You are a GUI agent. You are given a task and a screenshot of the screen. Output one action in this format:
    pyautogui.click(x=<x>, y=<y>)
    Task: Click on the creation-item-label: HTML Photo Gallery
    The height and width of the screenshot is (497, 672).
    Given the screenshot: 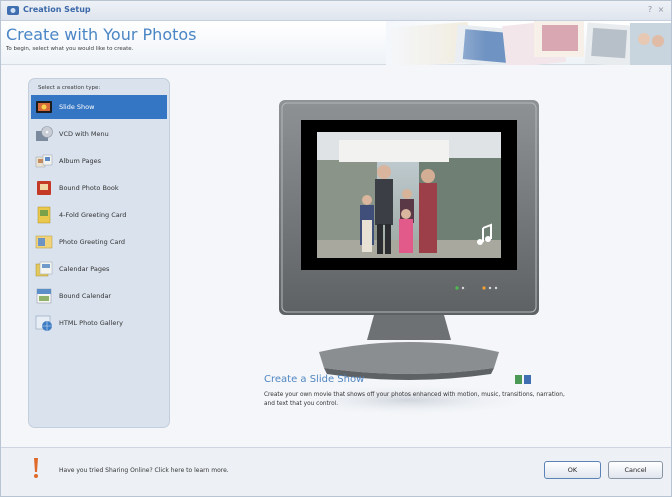 What is the action you would take?
    pyautogui.click(x=91, y=323)
    